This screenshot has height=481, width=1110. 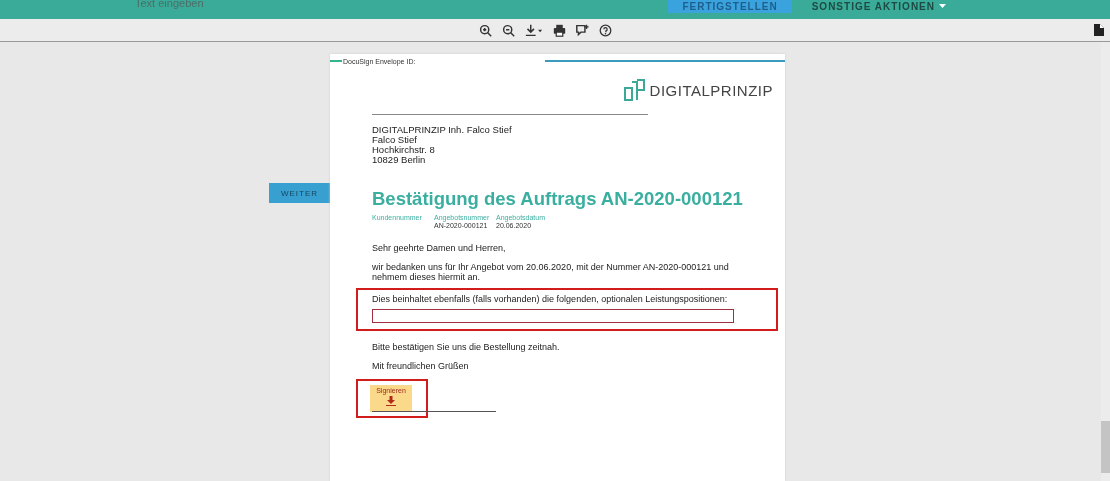 I want to click on address-line: DIGITALPRINZIP Inh. Falco Stief, so click(x=442, y=130).